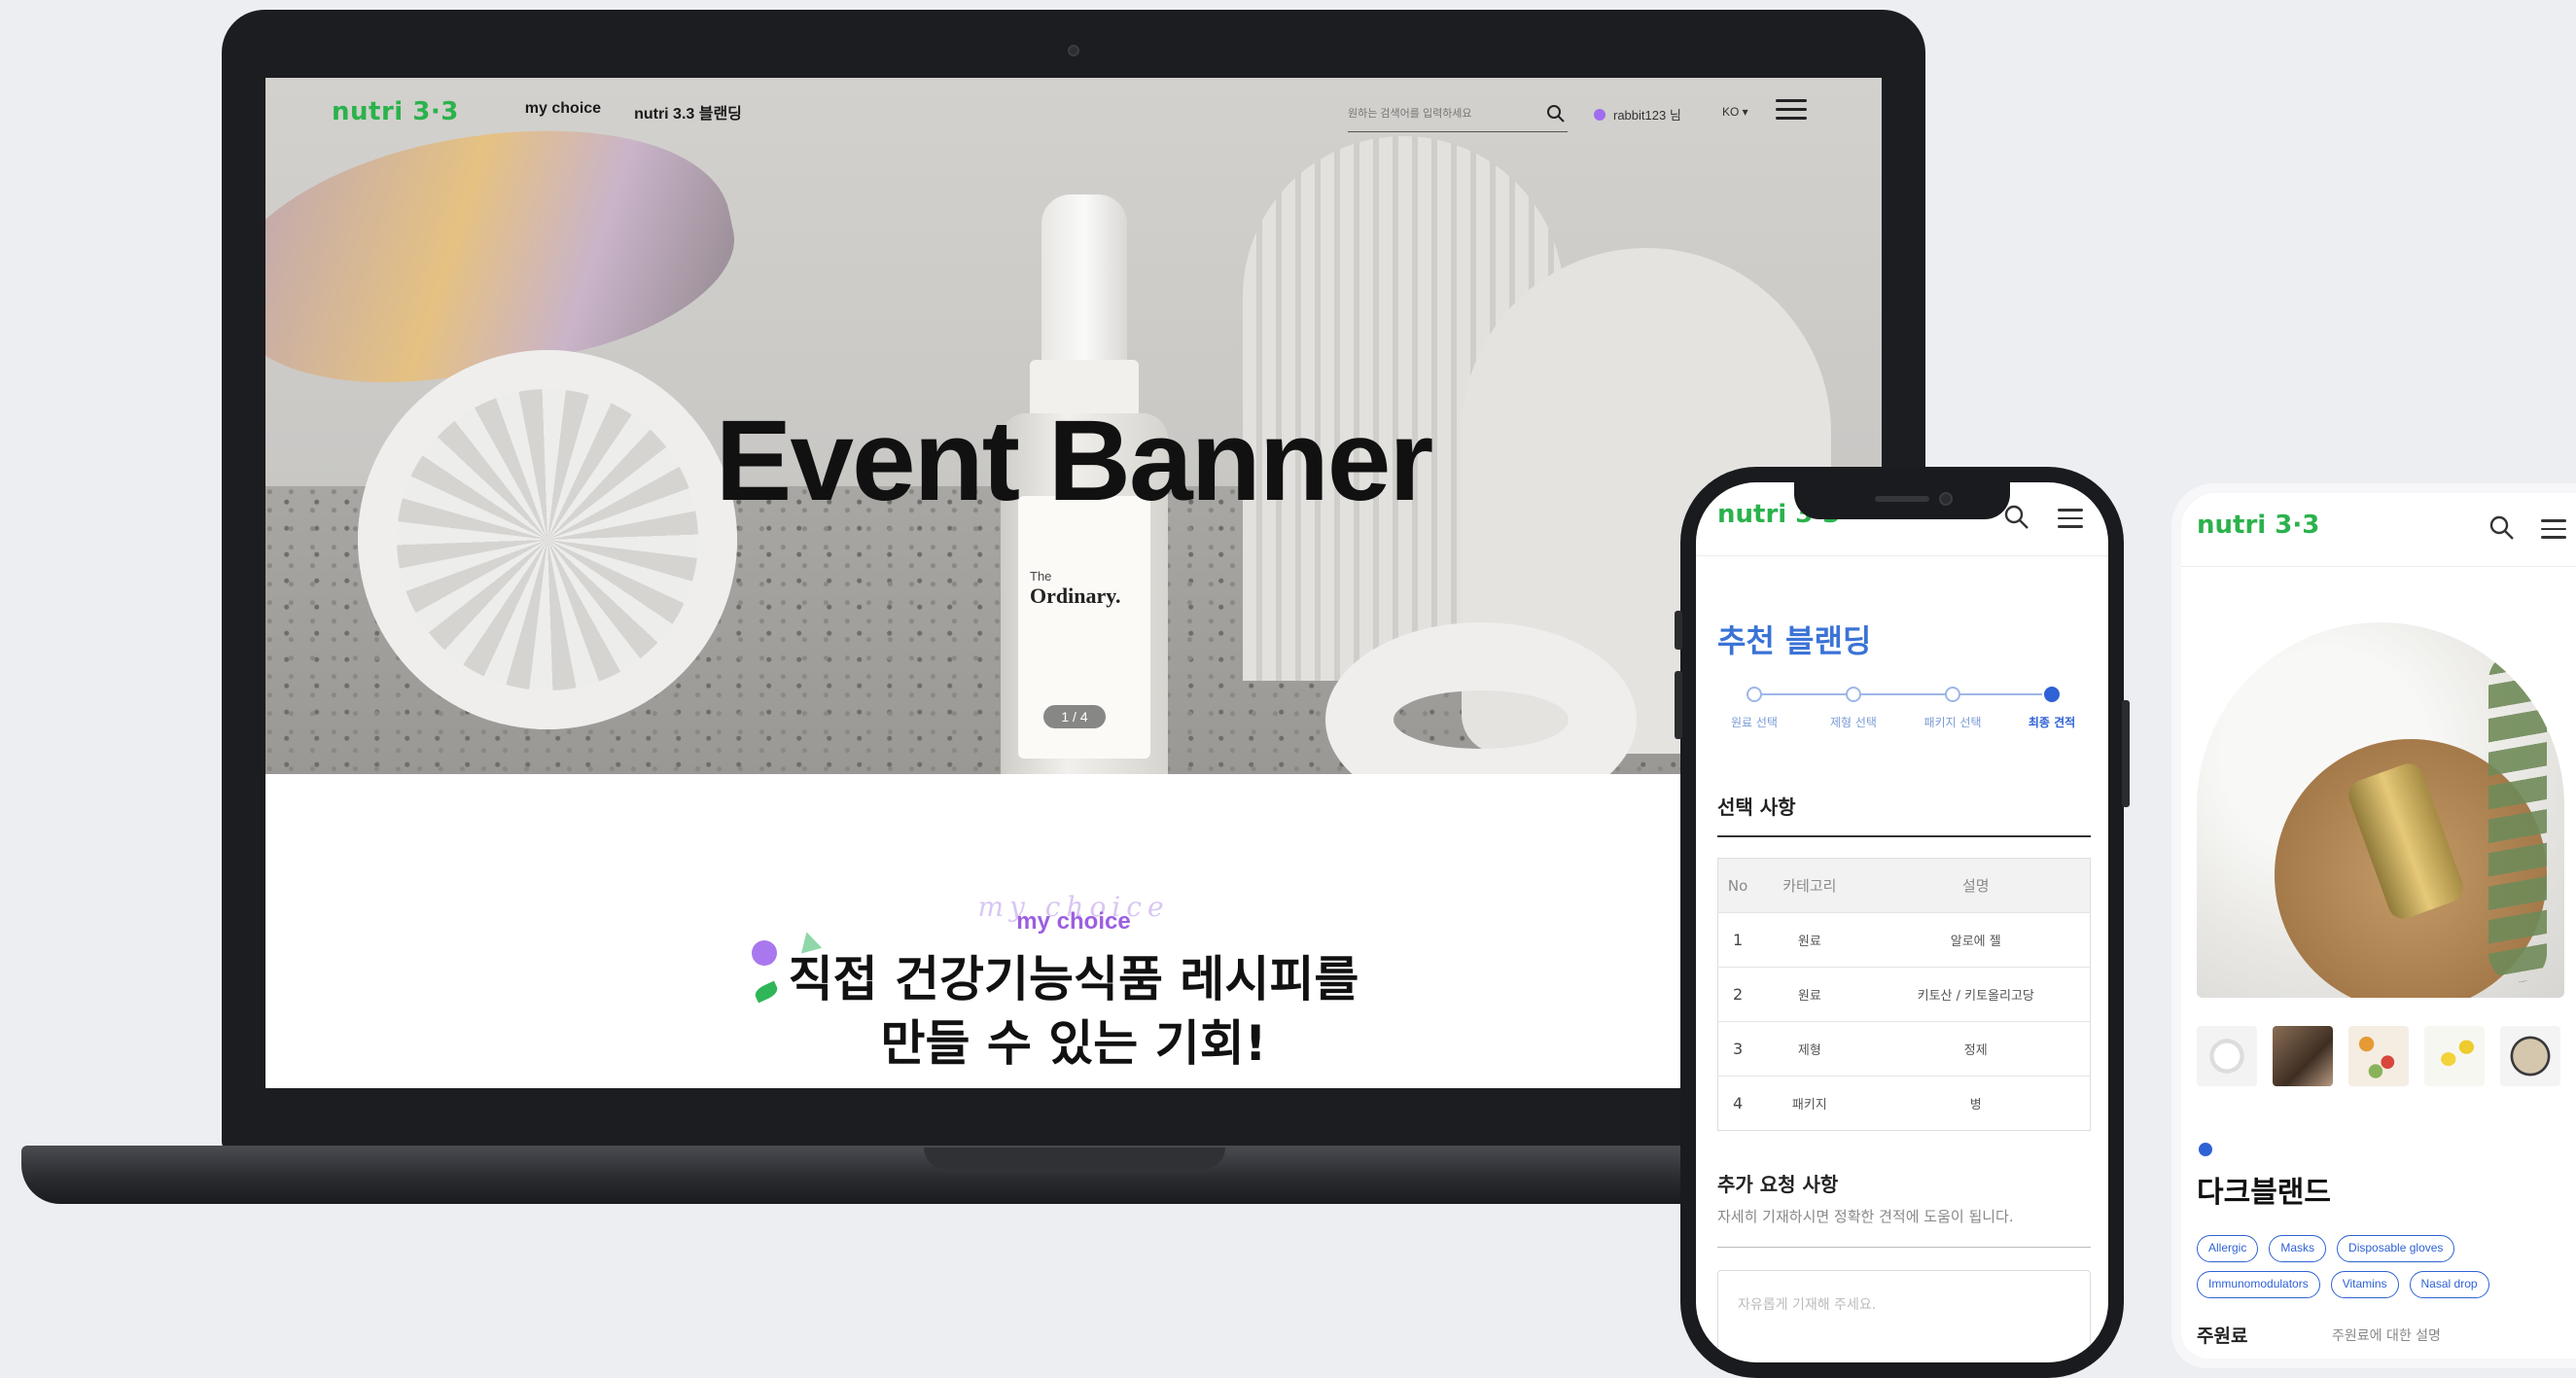  What do you see at coordinates (1902, 499) in the screenshot?
I see `phone-speaker` at bounding box center [1902, 499].